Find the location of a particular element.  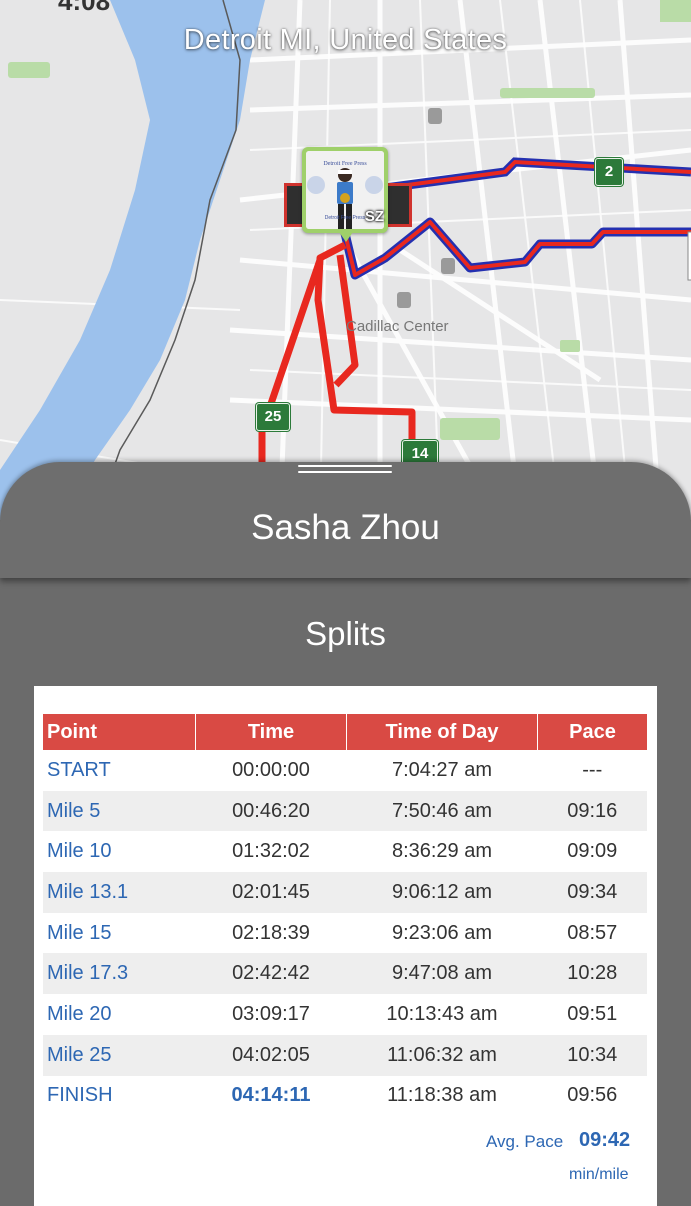

split-time: 01:32:02 is located at coordinates (271, 851).